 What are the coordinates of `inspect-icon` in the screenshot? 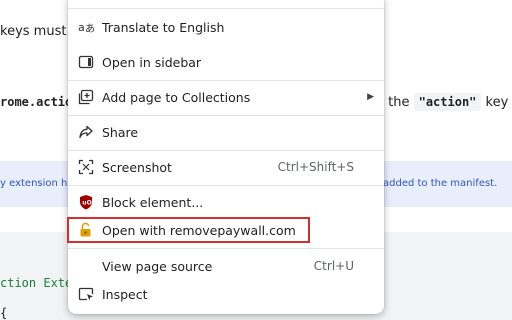 It's located at (86, 294).